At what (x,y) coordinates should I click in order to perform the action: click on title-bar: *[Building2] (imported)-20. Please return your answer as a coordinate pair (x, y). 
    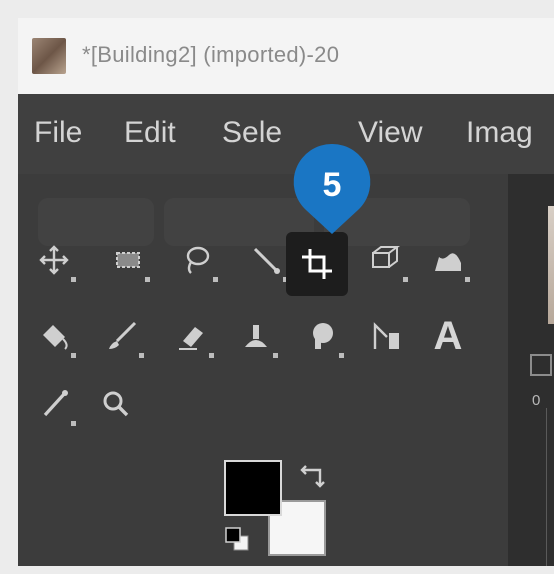
    Looking at the image, I should click on (286, 56).